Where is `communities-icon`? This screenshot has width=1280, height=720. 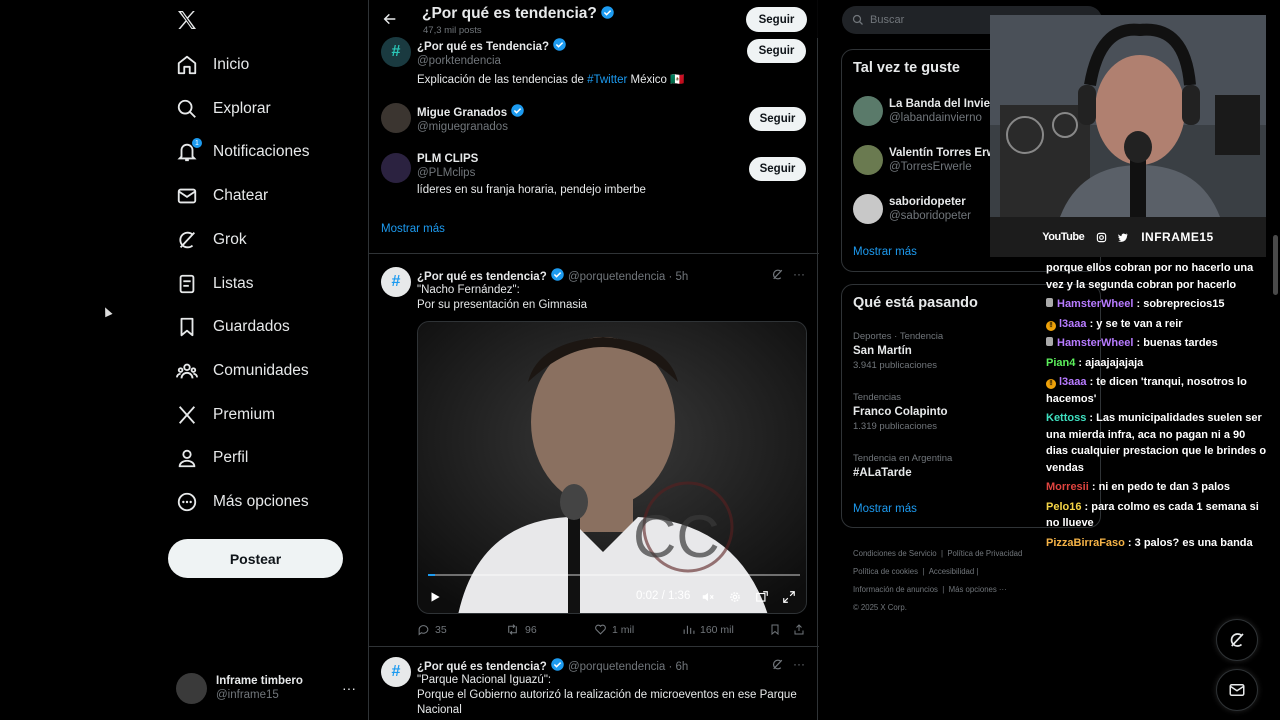
communities-icon is located at coordinates (187, 371).